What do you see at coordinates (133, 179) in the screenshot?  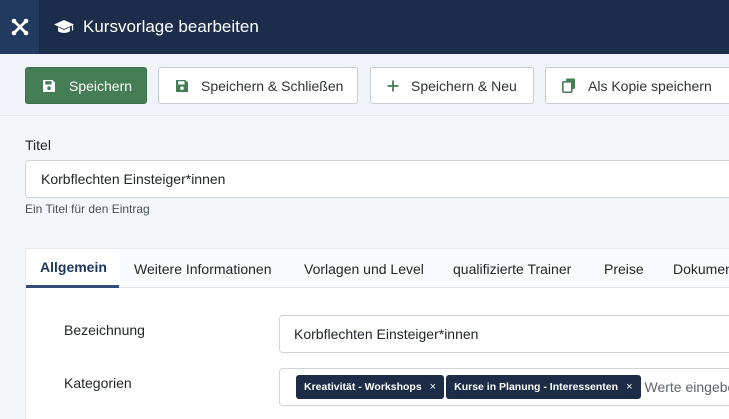 I see `title-input-value: Korbflechten Einsteiger*innen` at bounding box center [133, 179].